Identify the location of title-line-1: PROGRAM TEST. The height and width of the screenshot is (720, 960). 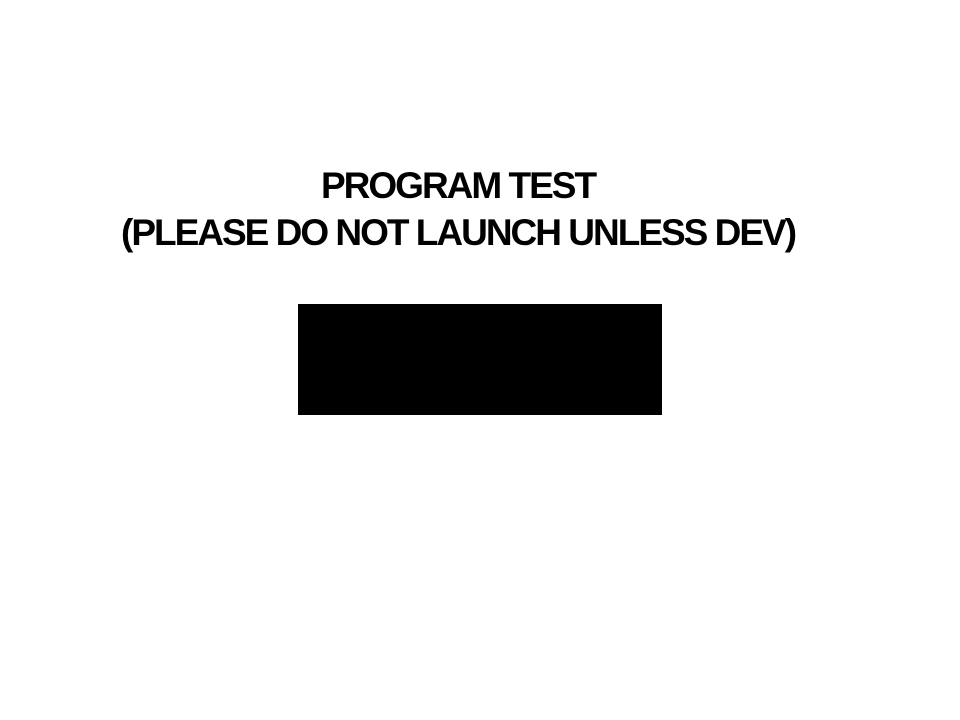
(459, 185).